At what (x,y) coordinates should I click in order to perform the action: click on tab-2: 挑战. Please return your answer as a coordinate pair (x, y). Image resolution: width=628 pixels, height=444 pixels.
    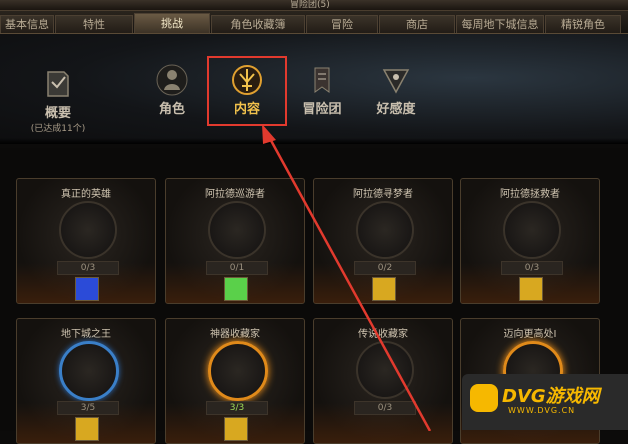
    Looking at the image, I should click on (172, 23).